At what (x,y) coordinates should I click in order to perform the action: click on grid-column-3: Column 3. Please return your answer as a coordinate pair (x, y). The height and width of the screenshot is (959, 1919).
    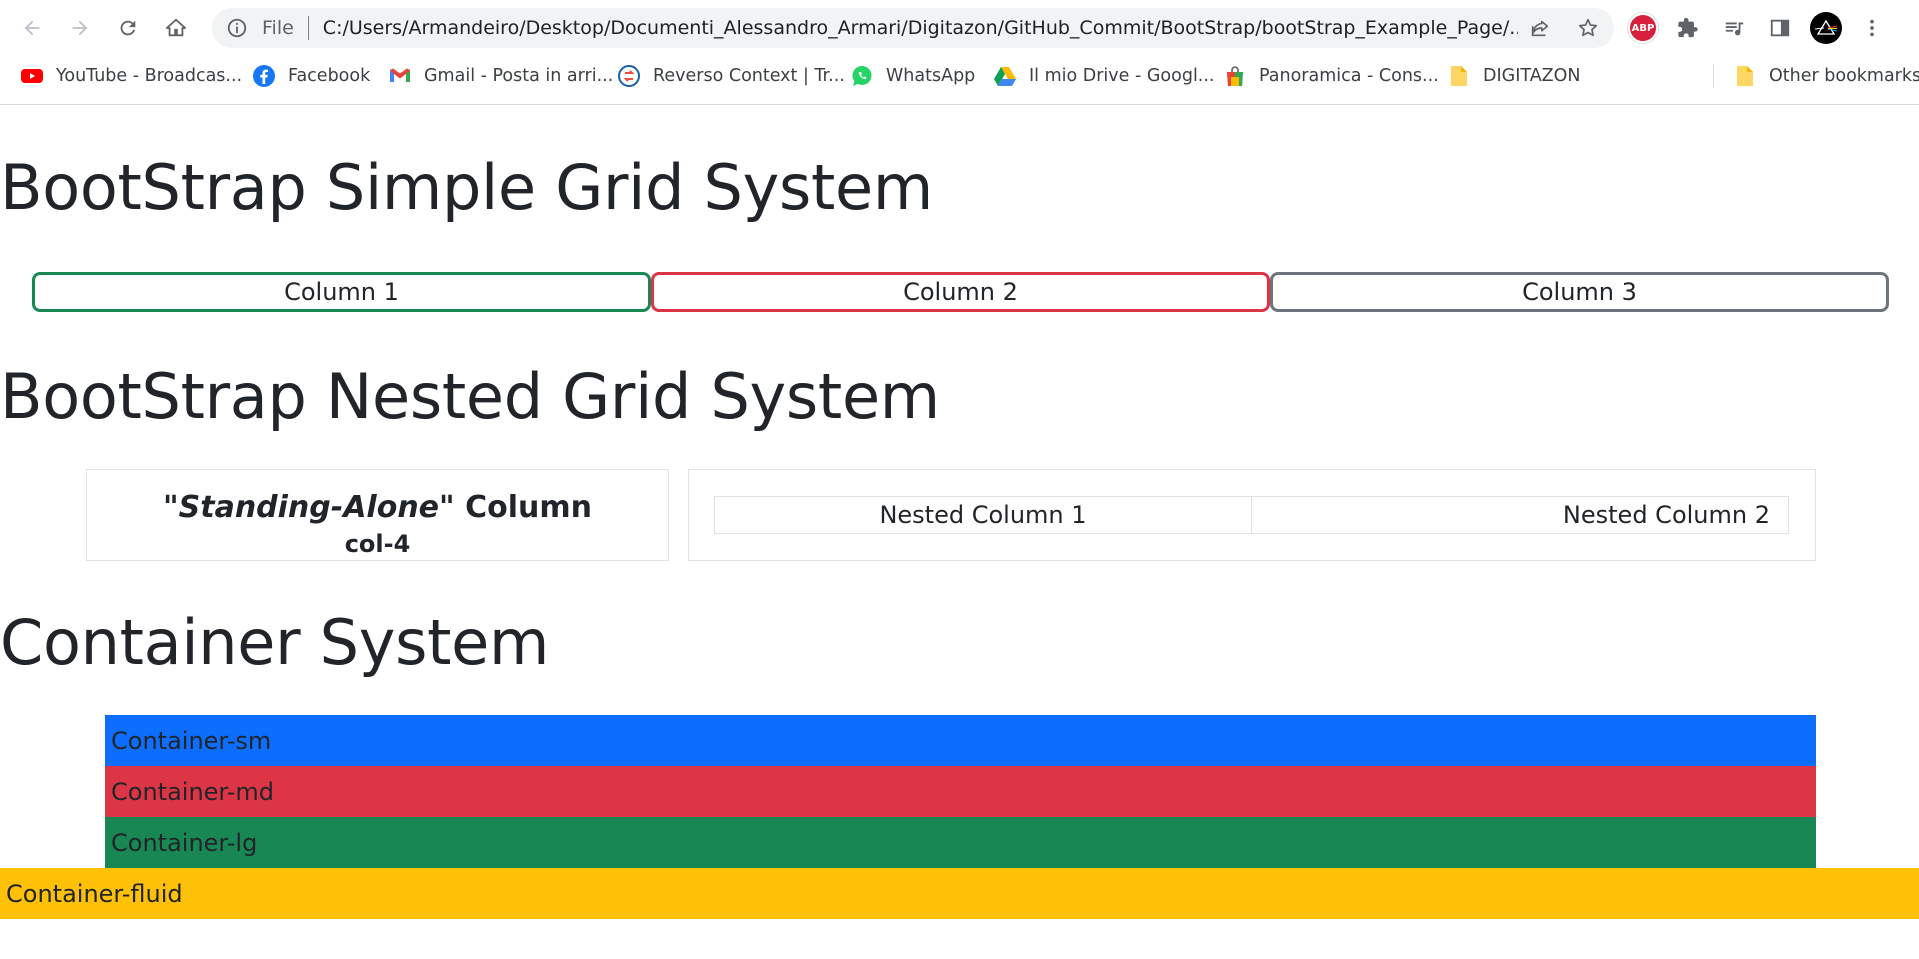
    Looking at the image, I should click on (1579, 292).